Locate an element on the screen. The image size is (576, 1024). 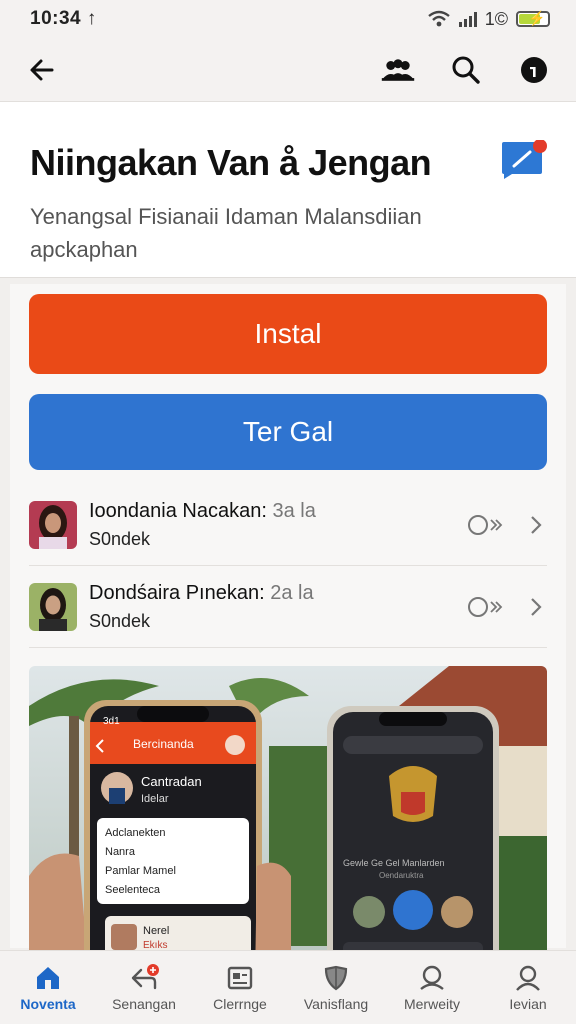
nav-item-clerrnge: Clerrnge is located at coordinates (240, 988).